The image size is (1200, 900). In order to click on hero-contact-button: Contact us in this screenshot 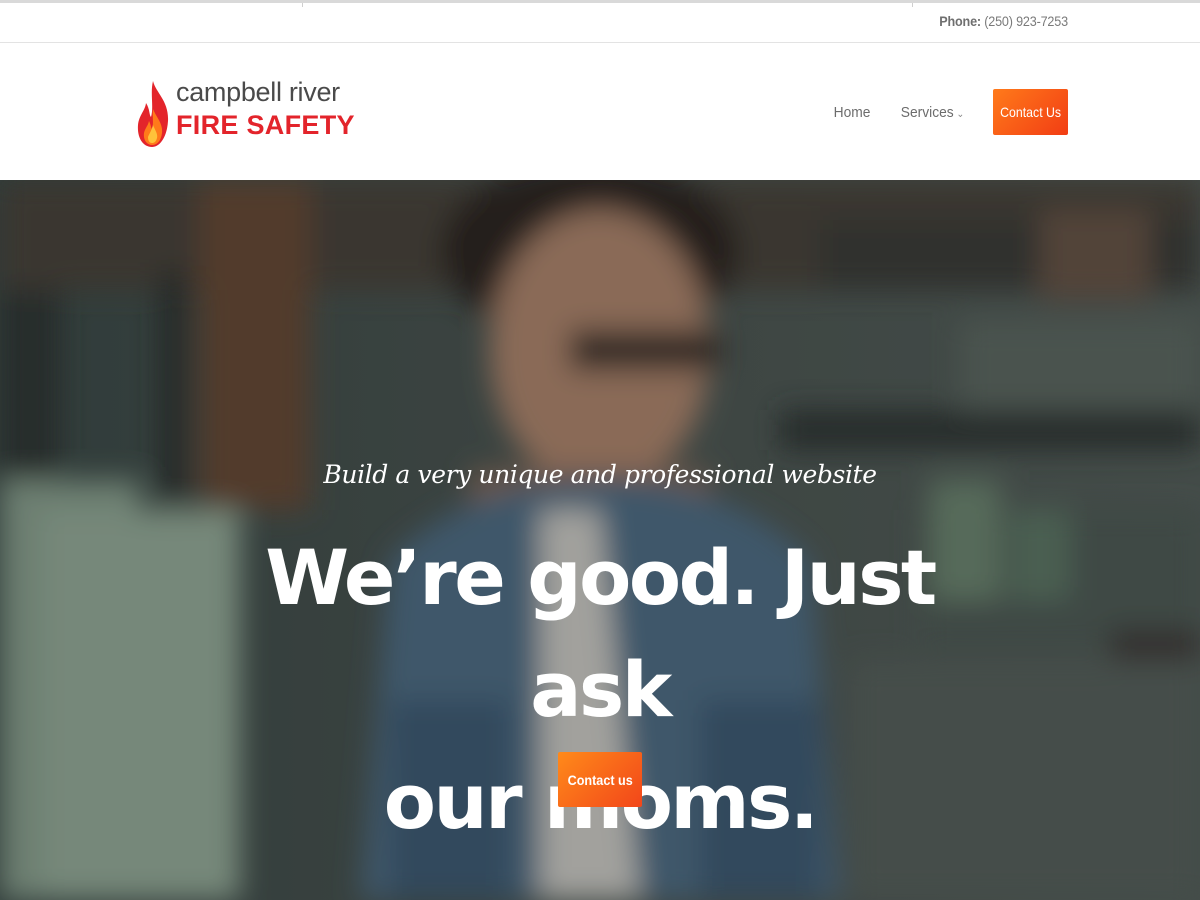, I will do `click(600, 779)`.